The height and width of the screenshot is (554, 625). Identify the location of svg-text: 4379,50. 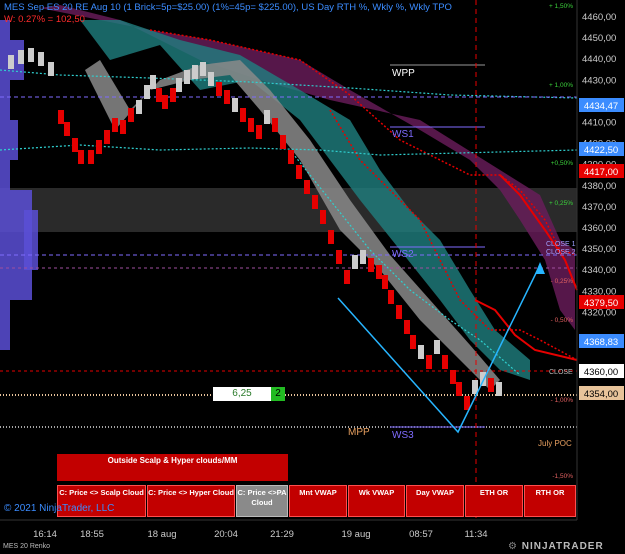
(601, 303).